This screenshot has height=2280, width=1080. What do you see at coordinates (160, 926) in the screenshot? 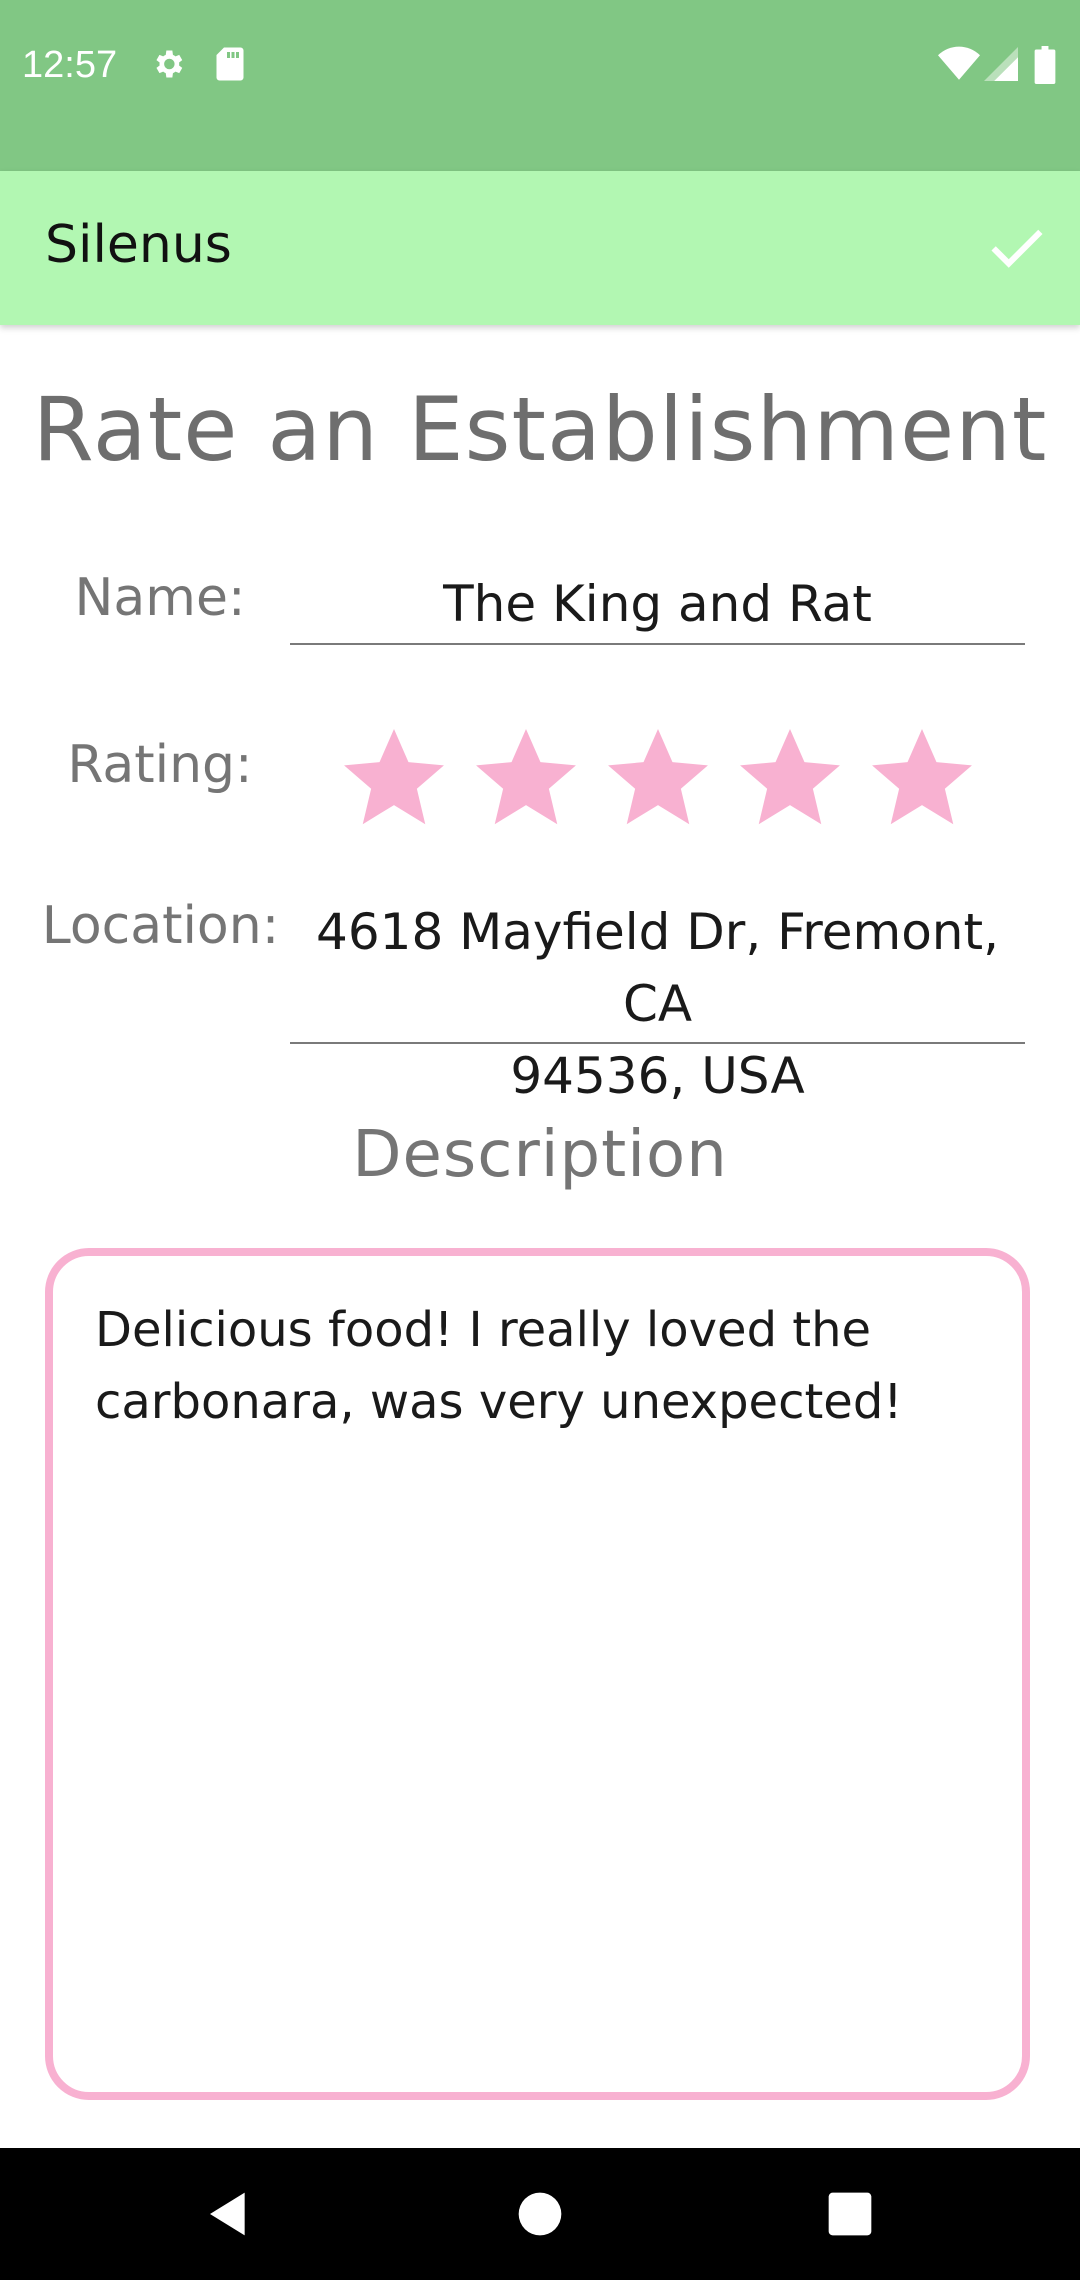
I see `location-label: Location:` at bounding box center [160, 926].